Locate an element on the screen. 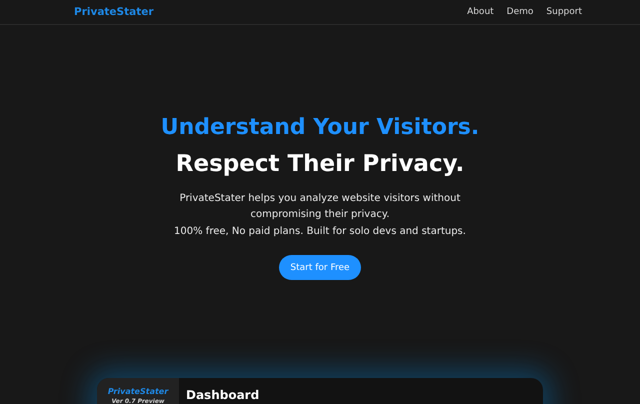 This screenshot has height=404, width=640. nav-link: Support is located at coordinates (564, 12).